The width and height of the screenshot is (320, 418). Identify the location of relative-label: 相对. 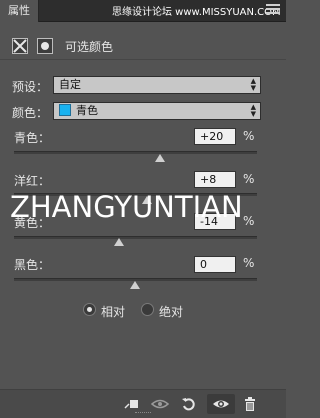
(113, 312).